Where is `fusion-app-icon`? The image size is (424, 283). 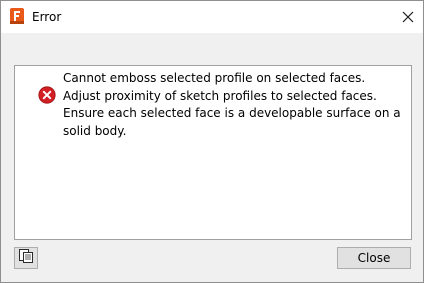 fusion-app-icon is located at coordinates (17, 16).